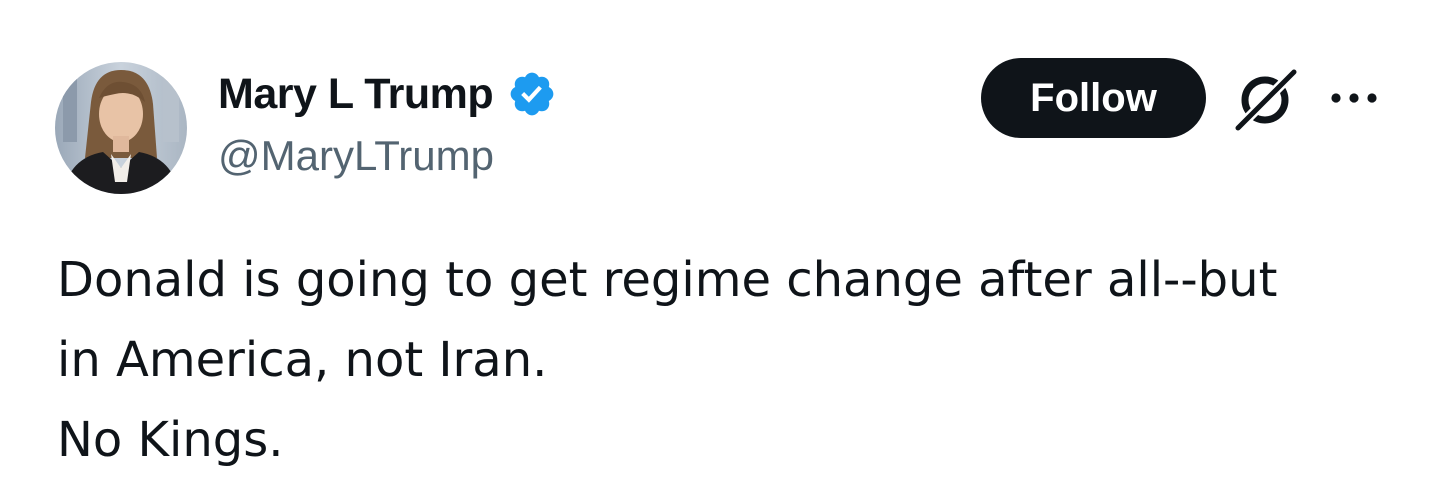  I want to click on more-options-icon, so click(1354, 98).